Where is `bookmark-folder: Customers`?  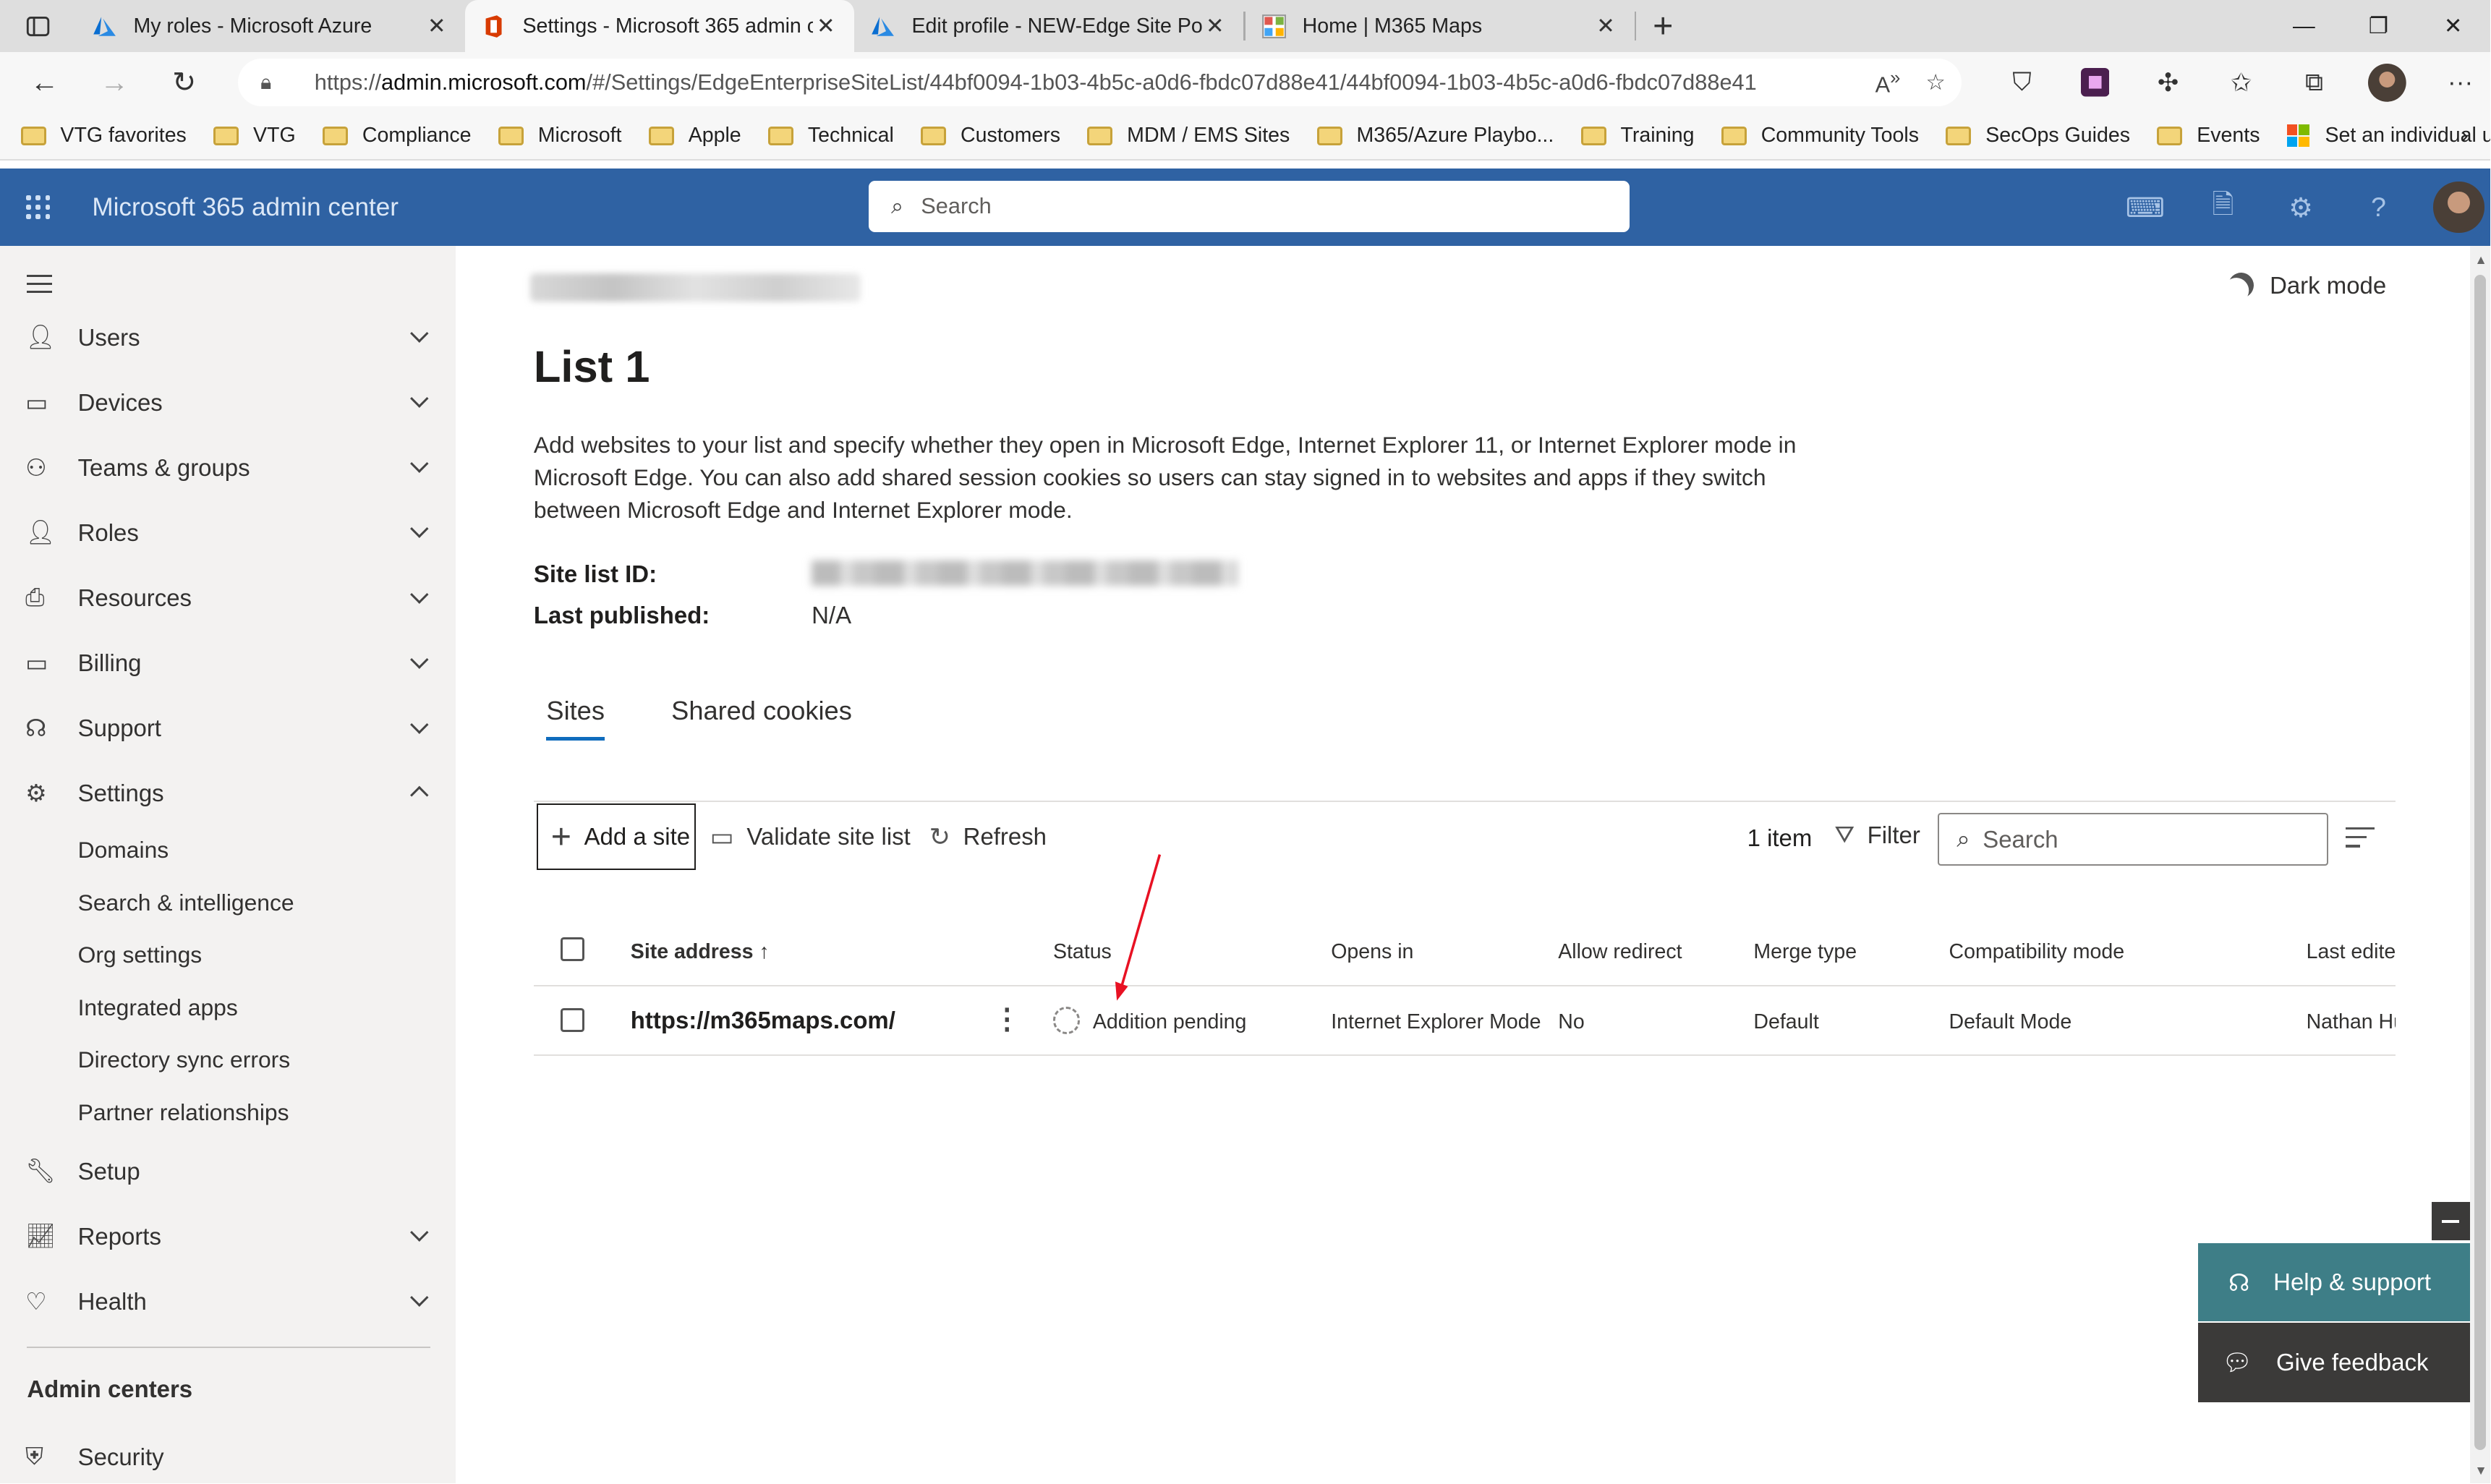 bookmark-folder: Customers is located at coordinates (990, 136).